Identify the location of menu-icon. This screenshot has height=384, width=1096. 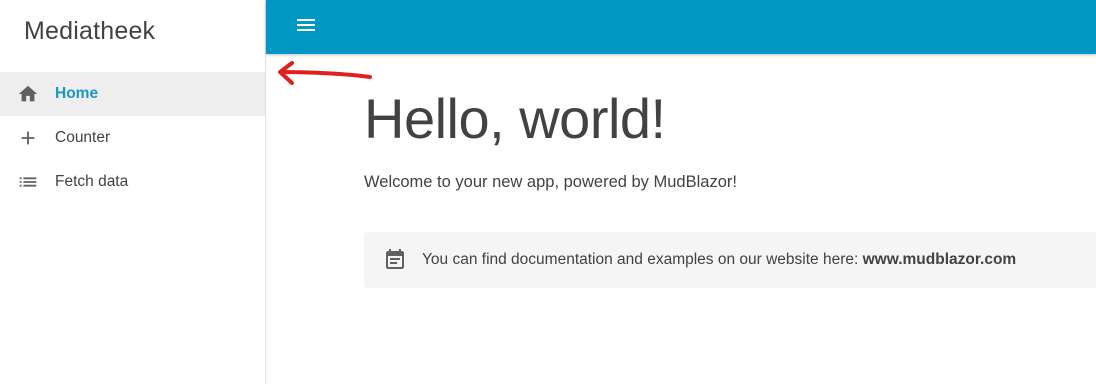
(306, 27).